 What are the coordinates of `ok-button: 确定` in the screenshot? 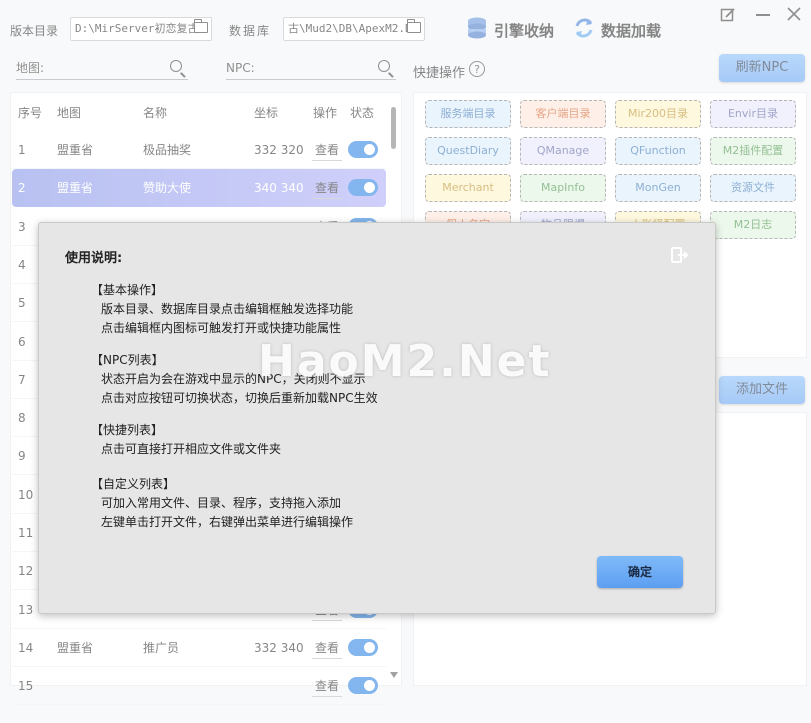 It's located at (640, 572).